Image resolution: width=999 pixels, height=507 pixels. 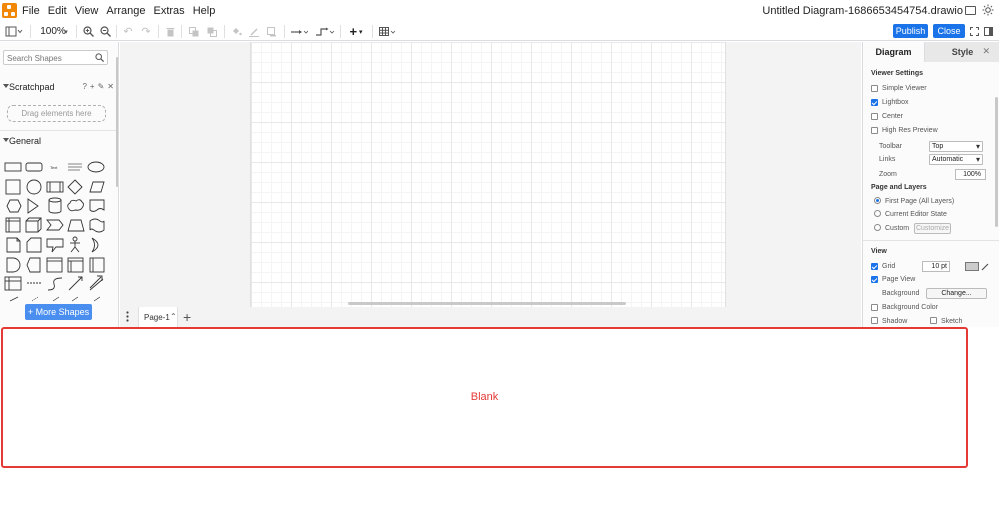 What do you see at coordinates (34, 187) in the screenshot?
I see `shape-circle` at bounding box center [34, 187].